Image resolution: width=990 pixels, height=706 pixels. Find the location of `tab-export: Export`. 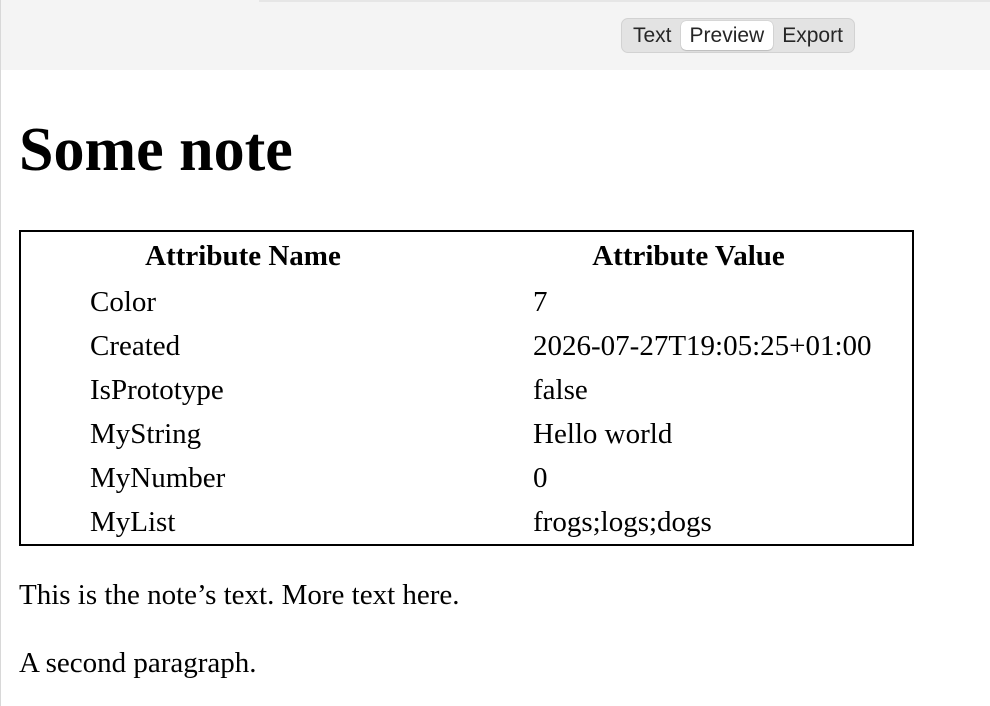

tab-export: Export is located at coordinates (812, 35).